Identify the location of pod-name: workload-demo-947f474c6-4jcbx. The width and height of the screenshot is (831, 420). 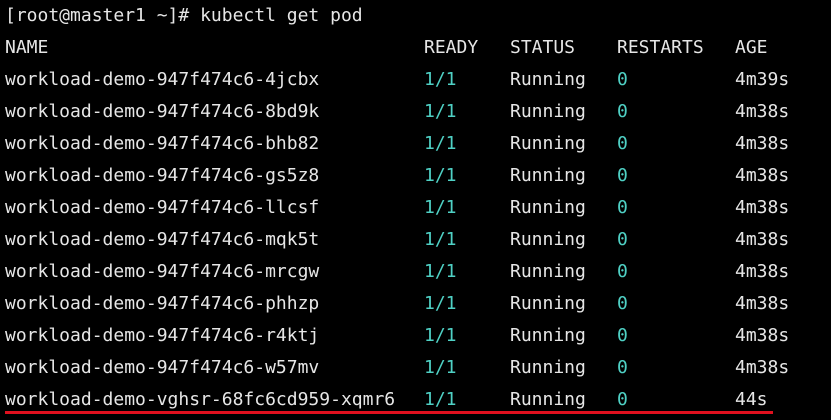
(162, 79).